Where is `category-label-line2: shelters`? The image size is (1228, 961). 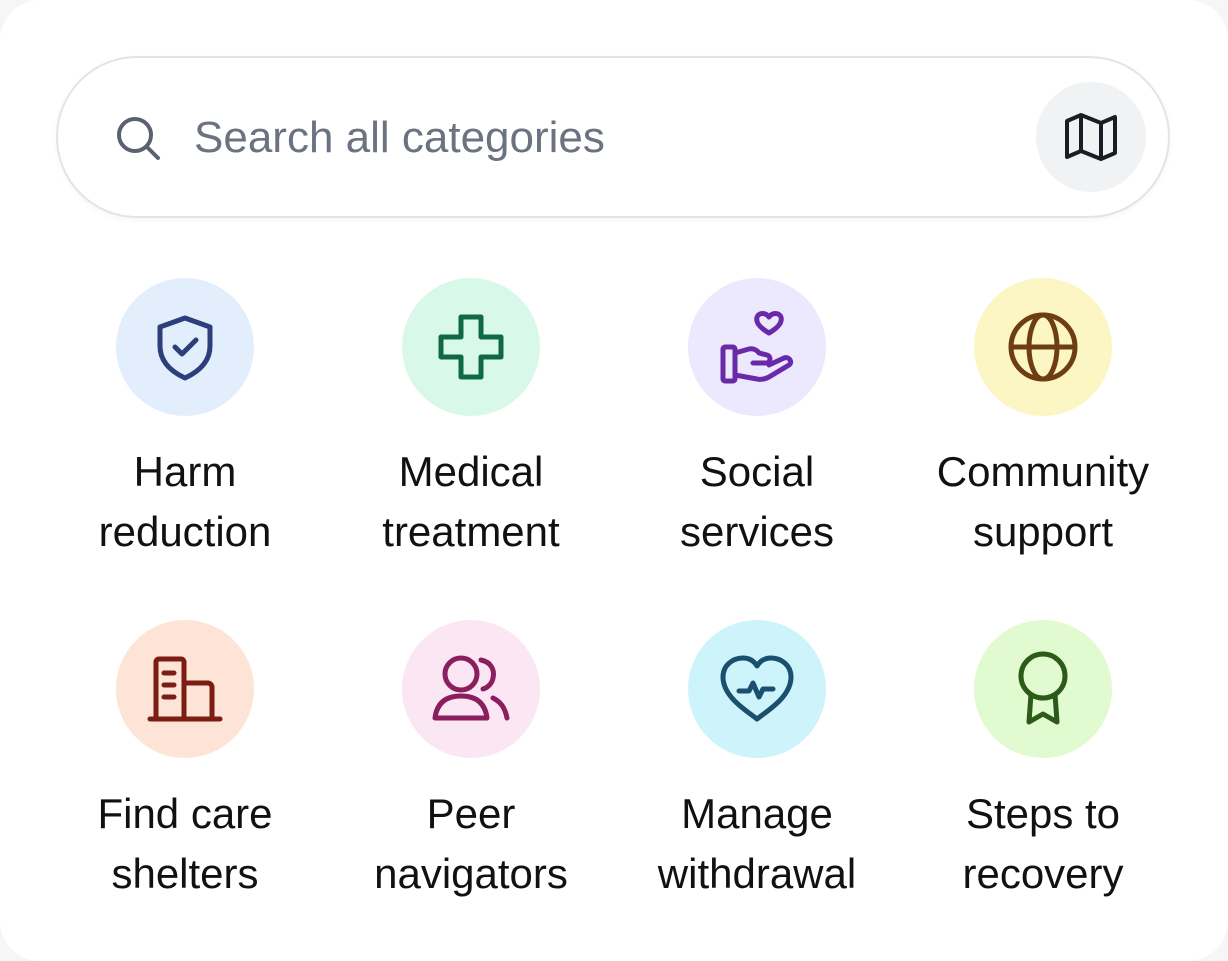
category-label-line2: shelters is located at coordinates (185, 873).